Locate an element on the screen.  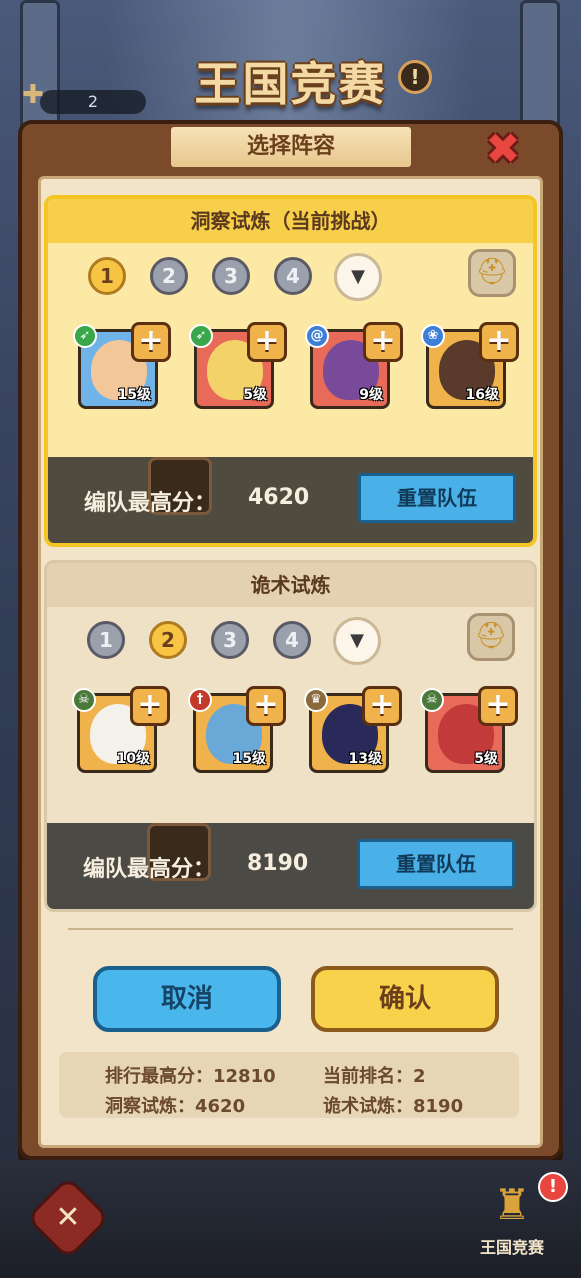
score-value: 4620 is located at coordinates (279, 497).